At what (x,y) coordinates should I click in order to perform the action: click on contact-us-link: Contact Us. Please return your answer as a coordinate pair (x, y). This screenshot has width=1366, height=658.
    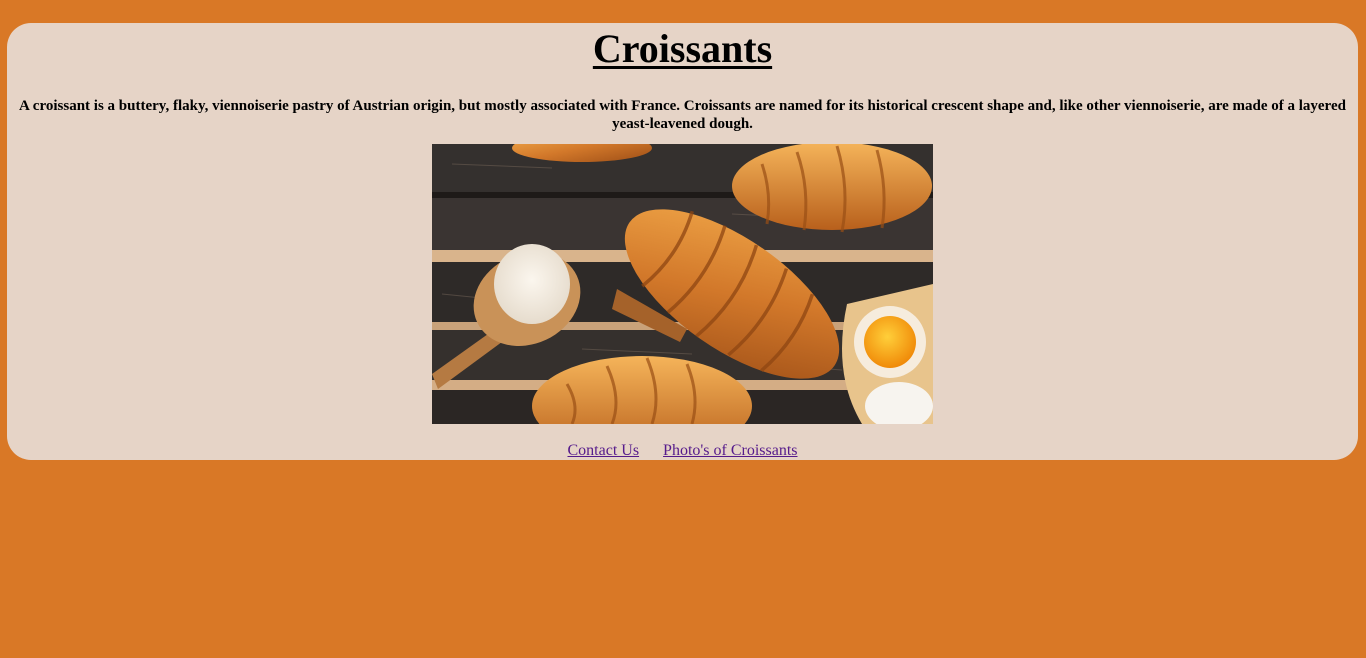
    Looking at the image, I should click on (604, 450).